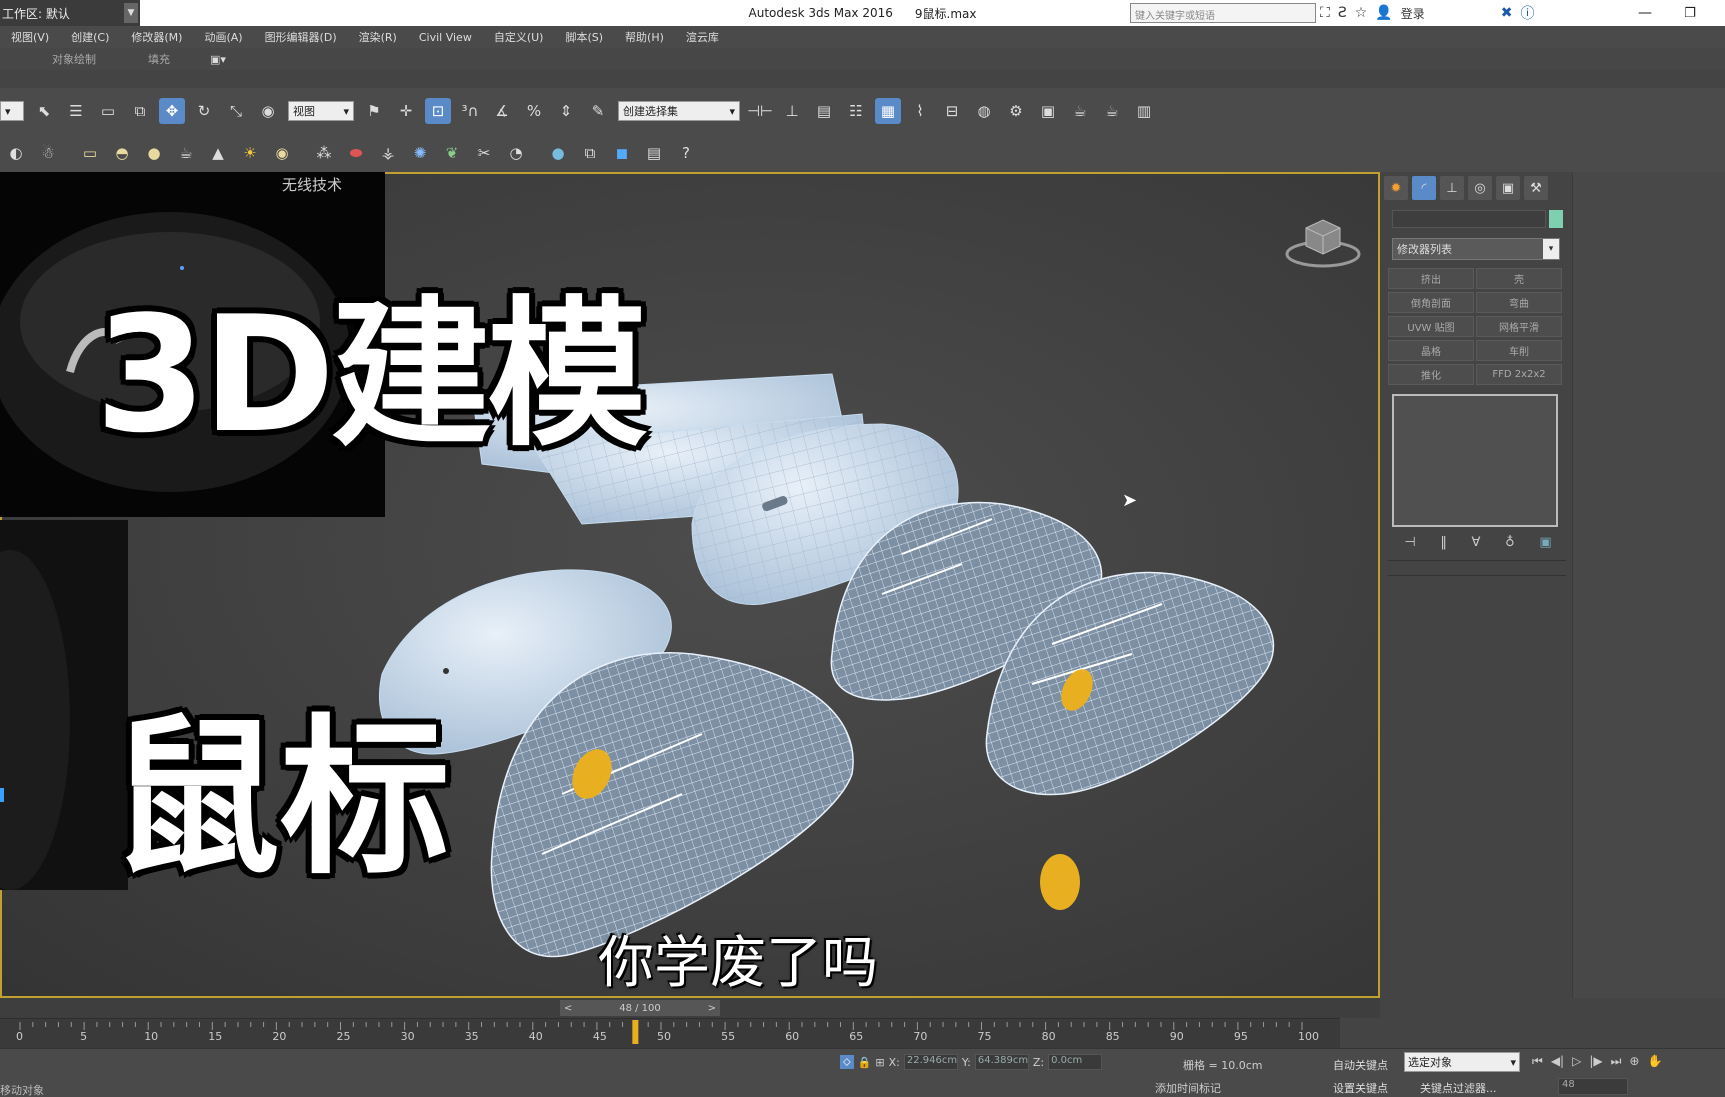  What do you see at coordinates (1431, 302) in the screenshot?
I see `modifier-bevel-profile-button: 倒角剖面` at bounding box center [1431, 302].